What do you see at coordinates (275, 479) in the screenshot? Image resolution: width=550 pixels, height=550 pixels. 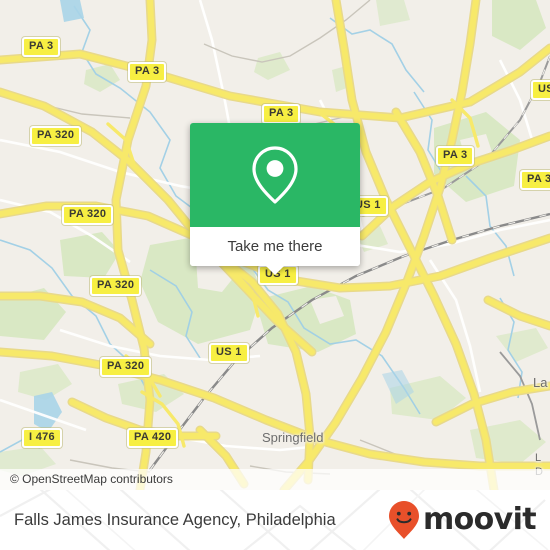 I see `osm-attribution: © OpenStreetMap contributors` at bounding box center [275, 479].